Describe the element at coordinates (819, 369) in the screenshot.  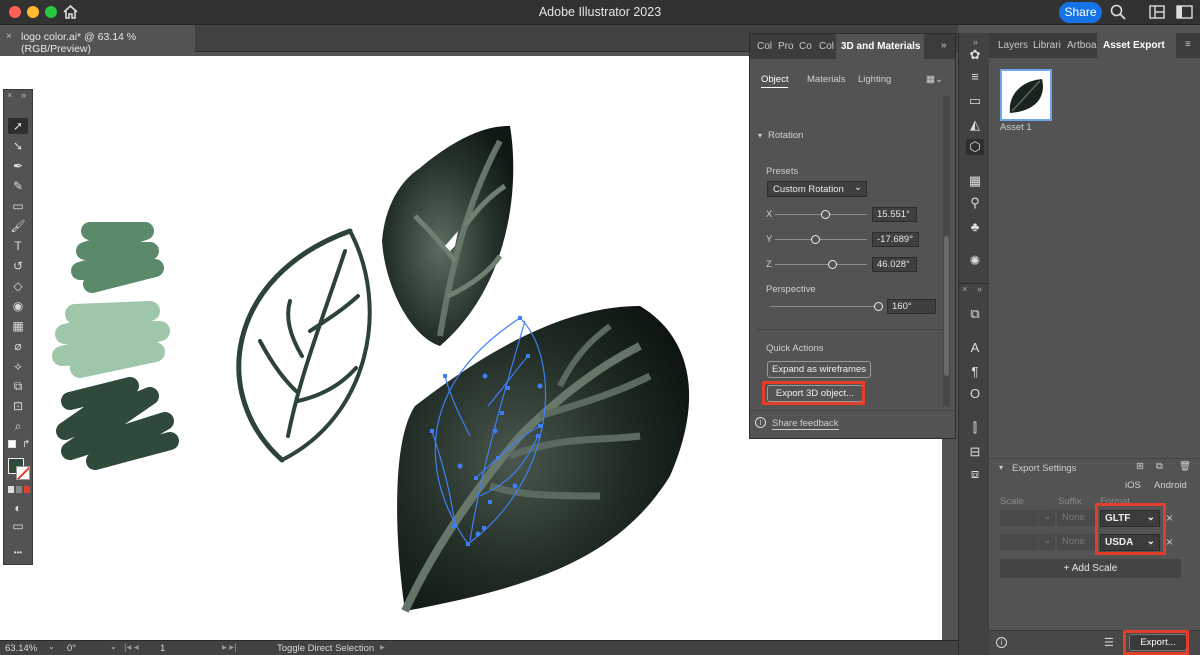
I see `expand-as-wireframes-button: Expand as wireframes` at that location.